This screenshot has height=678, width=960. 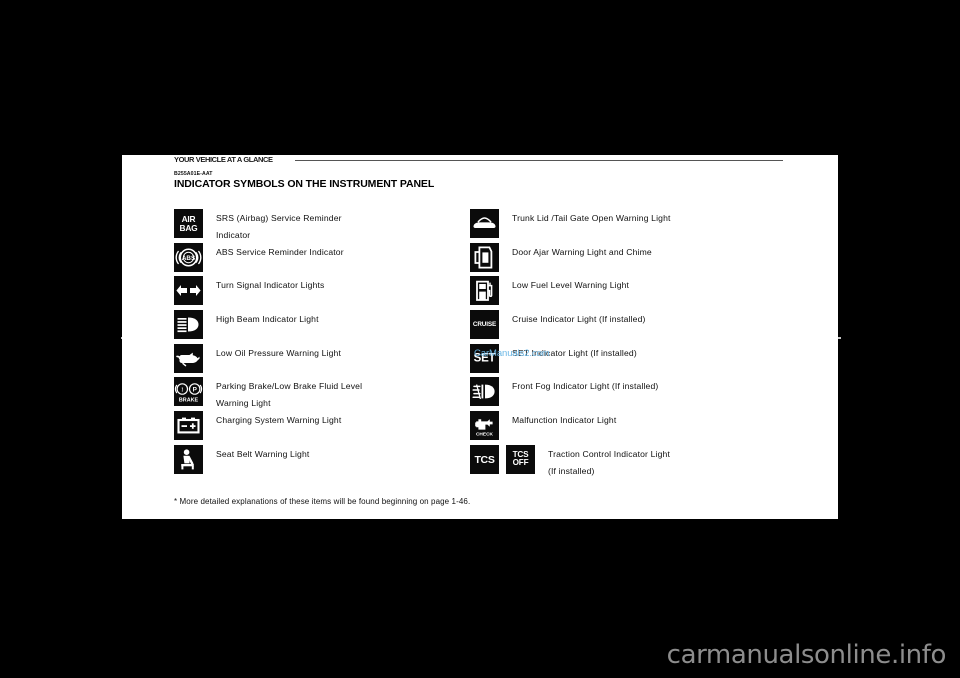 I want to click on symbol-row-charging-system: Charging System Warning Light, so click(x=257, y=425).